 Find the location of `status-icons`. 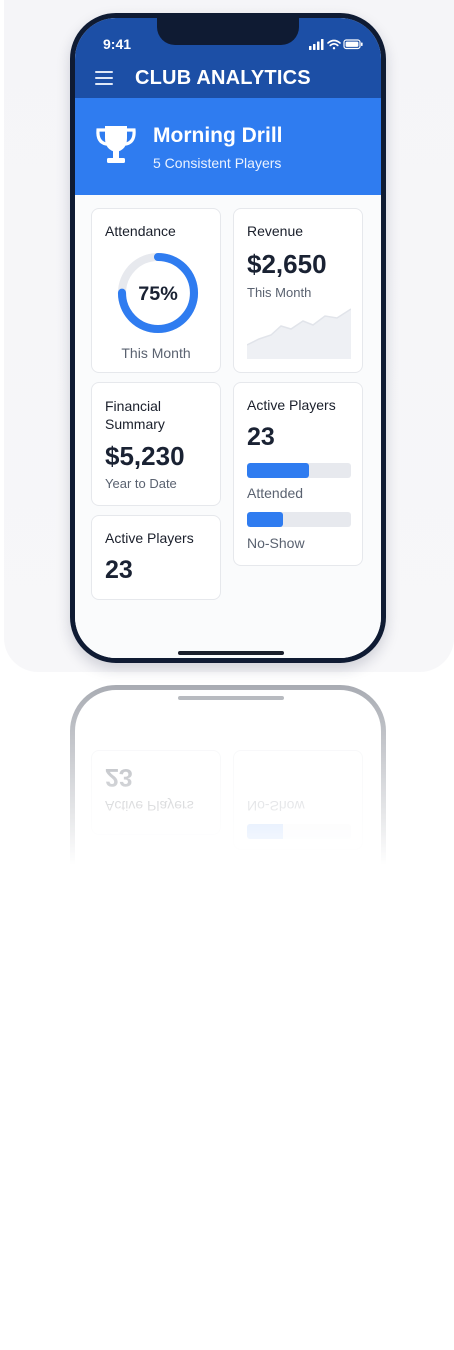

status-icons is located at coordinates (336, 44).